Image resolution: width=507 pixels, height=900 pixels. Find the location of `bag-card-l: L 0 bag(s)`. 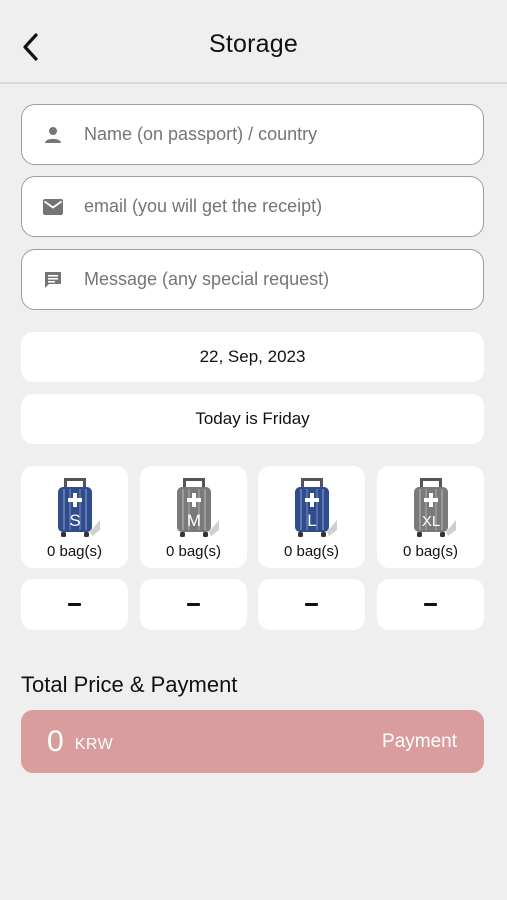

bag-card-l: L 0 bag(s) is located at coordinates (311, 517).